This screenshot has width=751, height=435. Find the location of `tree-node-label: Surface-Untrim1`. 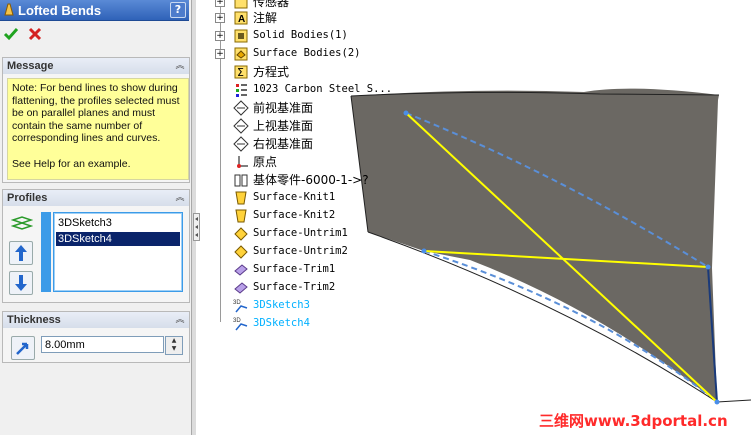

tree-node-label: Surface-Untrim1 is located at coordinates (300, 233).